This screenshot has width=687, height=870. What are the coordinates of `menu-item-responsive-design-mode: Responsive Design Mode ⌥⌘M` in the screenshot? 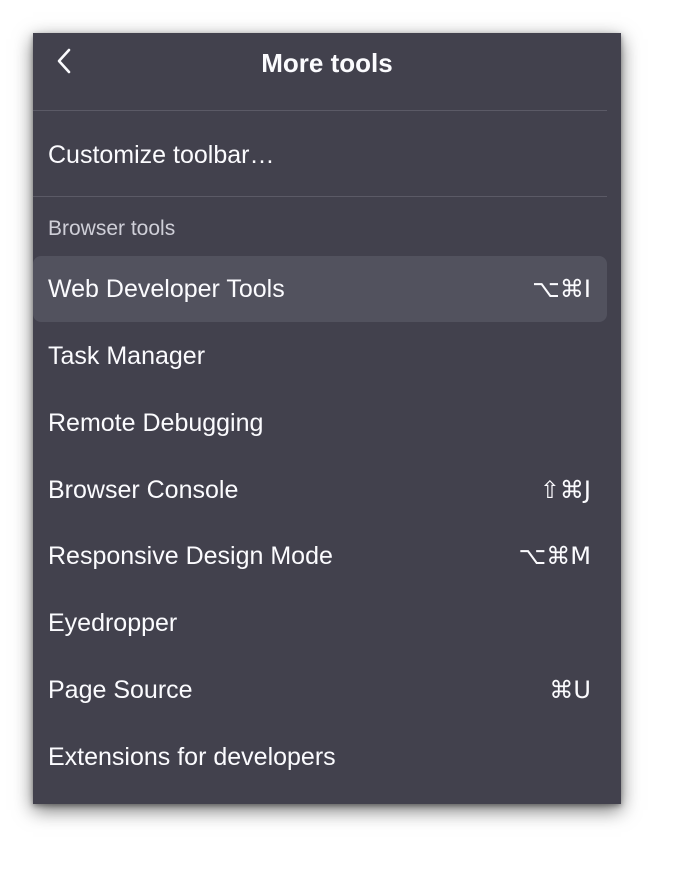 It's located at (320, 556).